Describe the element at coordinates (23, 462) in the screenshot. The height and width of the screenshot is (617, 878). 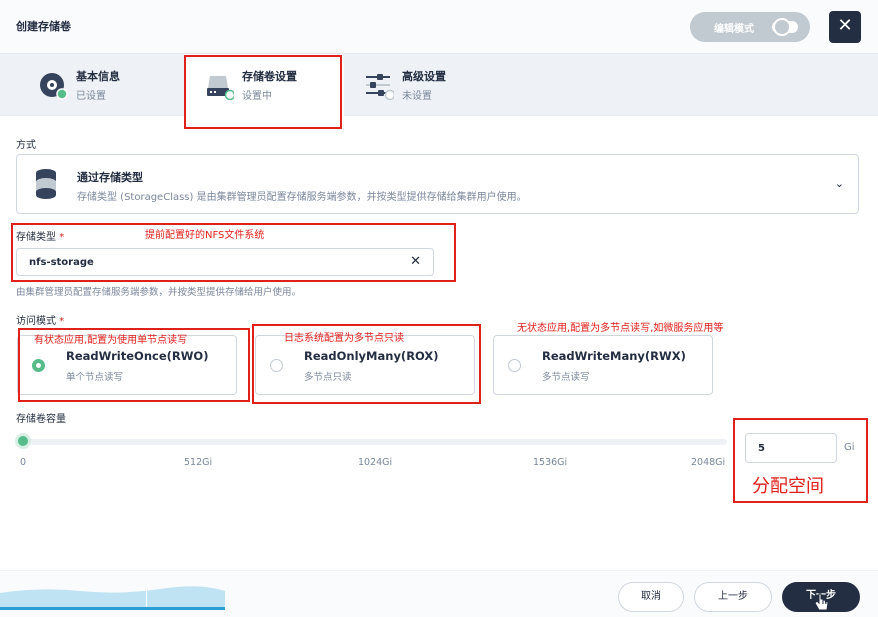
I see `slider-tick: 0` at that location.